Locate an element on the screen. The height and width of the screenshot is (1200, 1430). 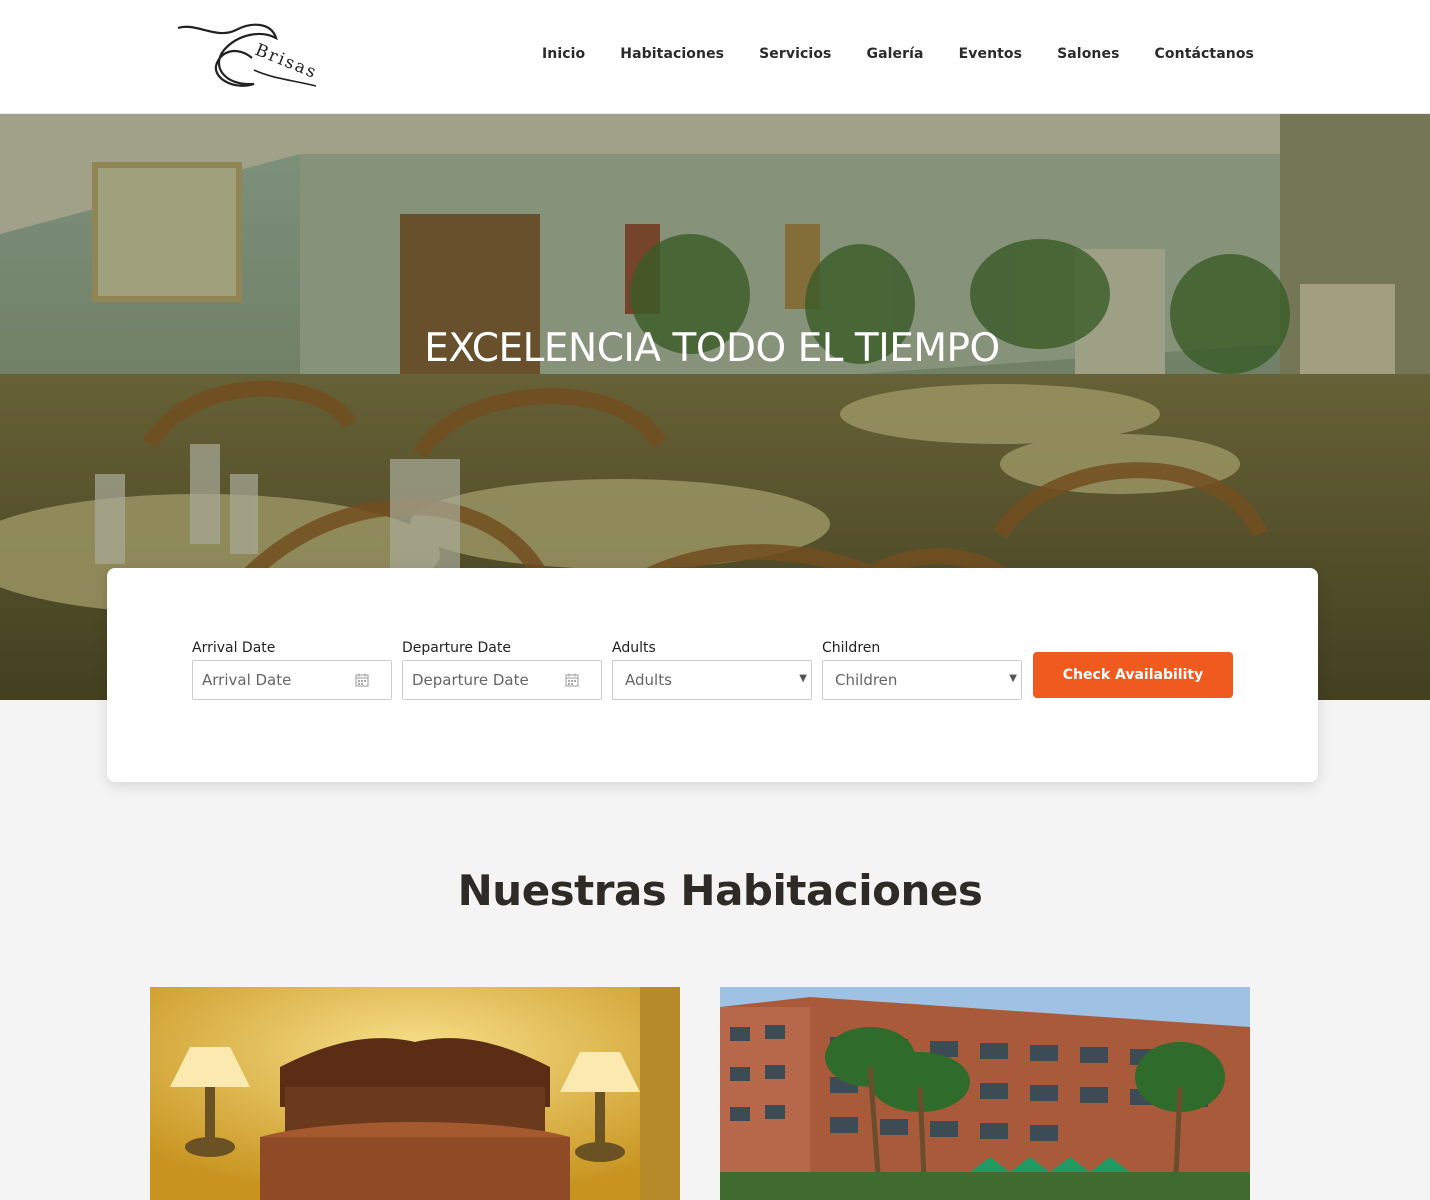
arrival-date-control is located at coordinates (292, 680).